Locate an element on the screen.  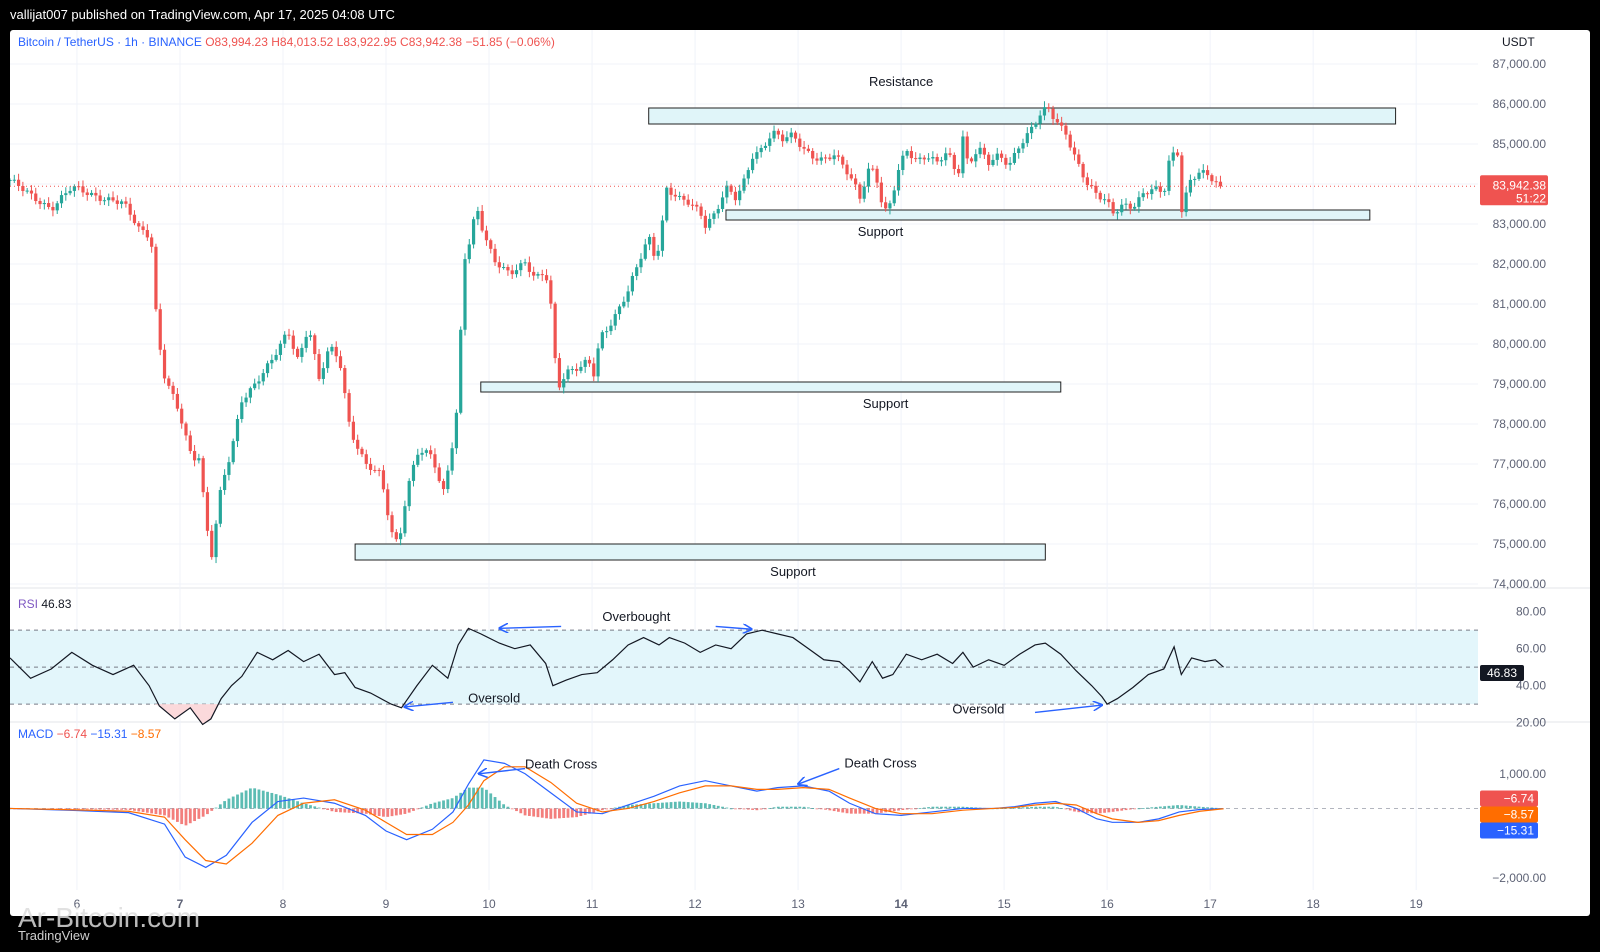
time-tick-label: 15 is located at coordinates (1004, 904).